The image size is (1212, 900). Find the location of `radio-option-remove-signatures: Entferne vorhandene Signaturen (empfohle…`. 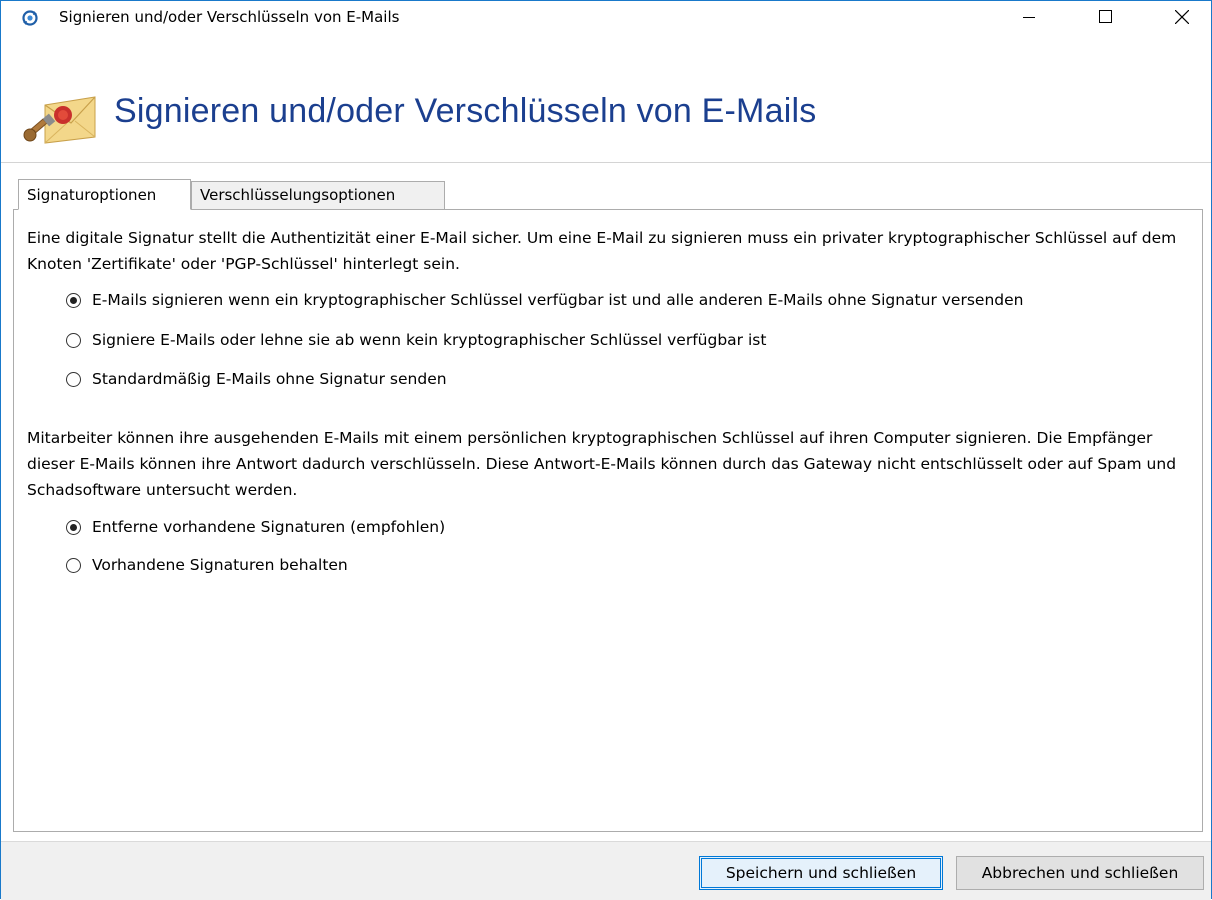

radio-option-remove-signatures: Entferne vorhandene Signaturen (empfohle… is located at coordinates (255, 527).